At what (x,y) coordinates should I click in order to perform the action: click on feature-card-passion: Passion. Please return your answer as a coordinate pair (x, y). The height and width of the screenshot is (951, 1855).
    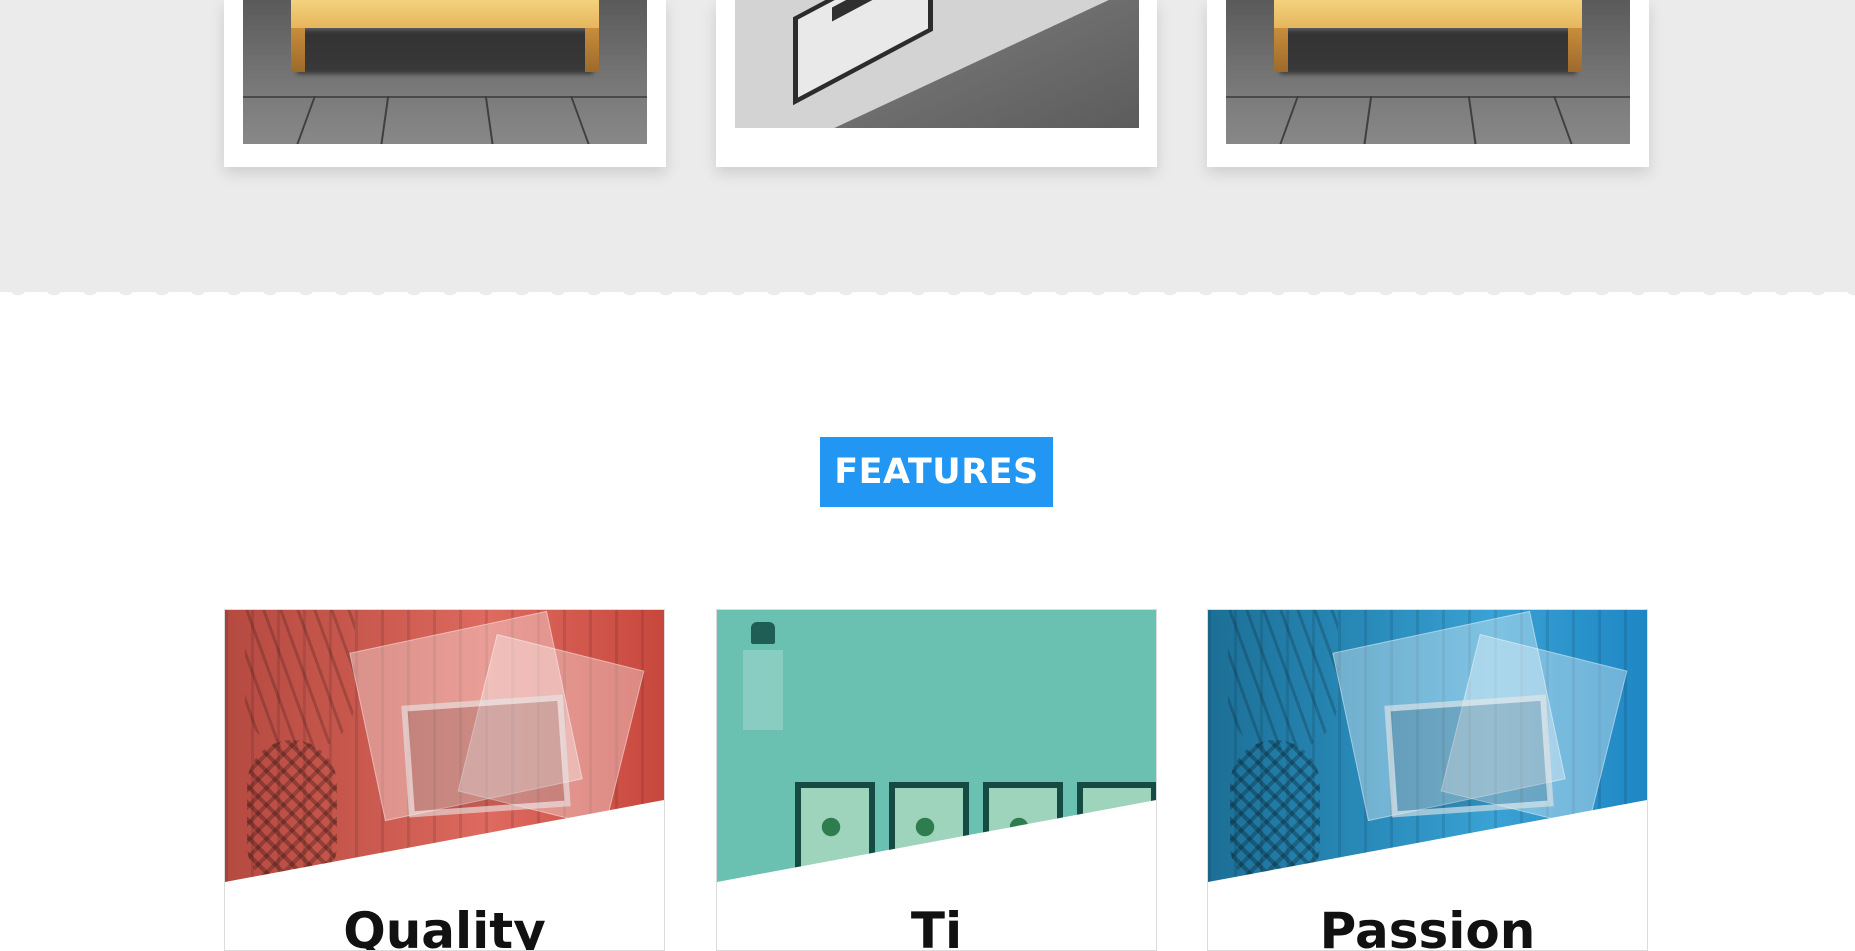
    Looking at the image, I should click on (1427, 780).